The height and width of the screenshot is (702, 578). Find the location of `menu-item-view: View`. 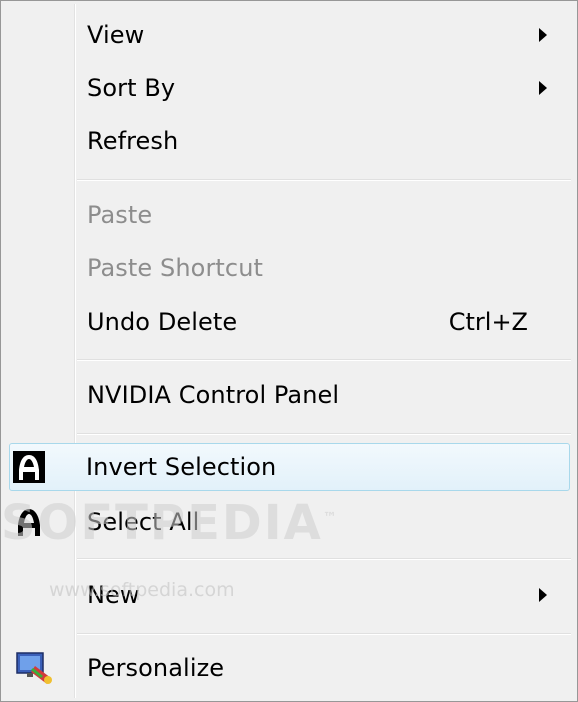

menu-item-view: View is located at coordinates (289, 35).